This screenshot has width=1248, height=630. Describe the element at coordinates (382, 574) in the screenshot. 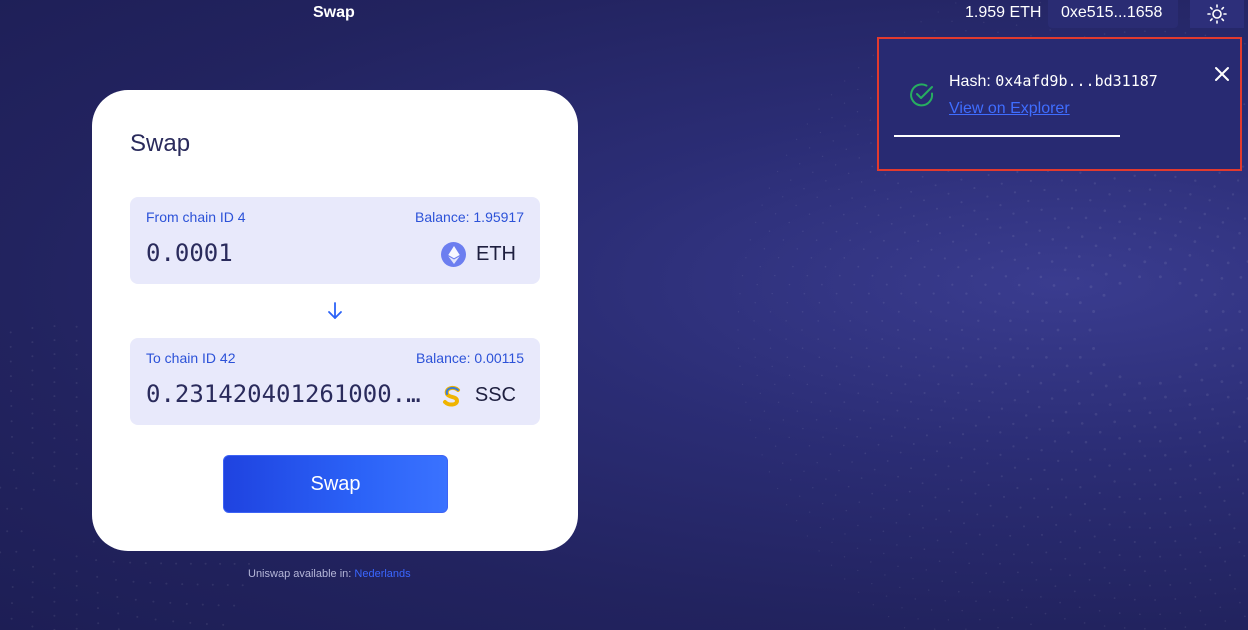

I see `language-link: Nederlands` at that location.